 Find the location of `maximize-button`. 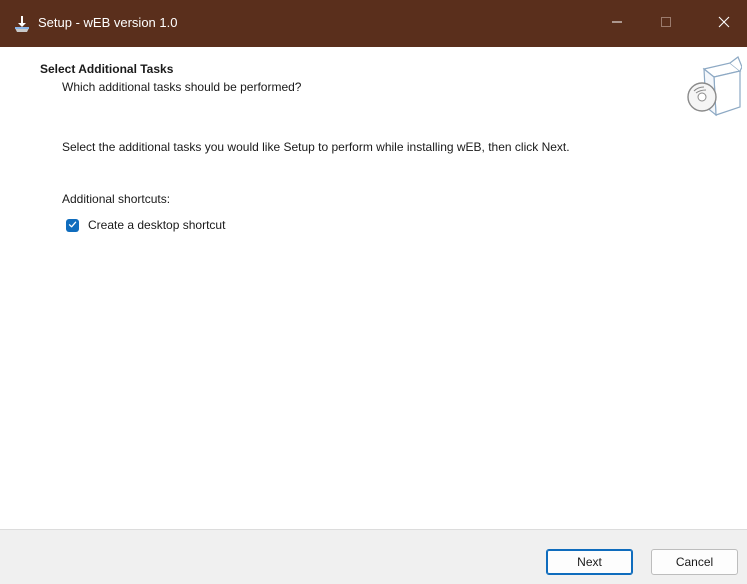

maximize-button is located at coordinates (666, 23).